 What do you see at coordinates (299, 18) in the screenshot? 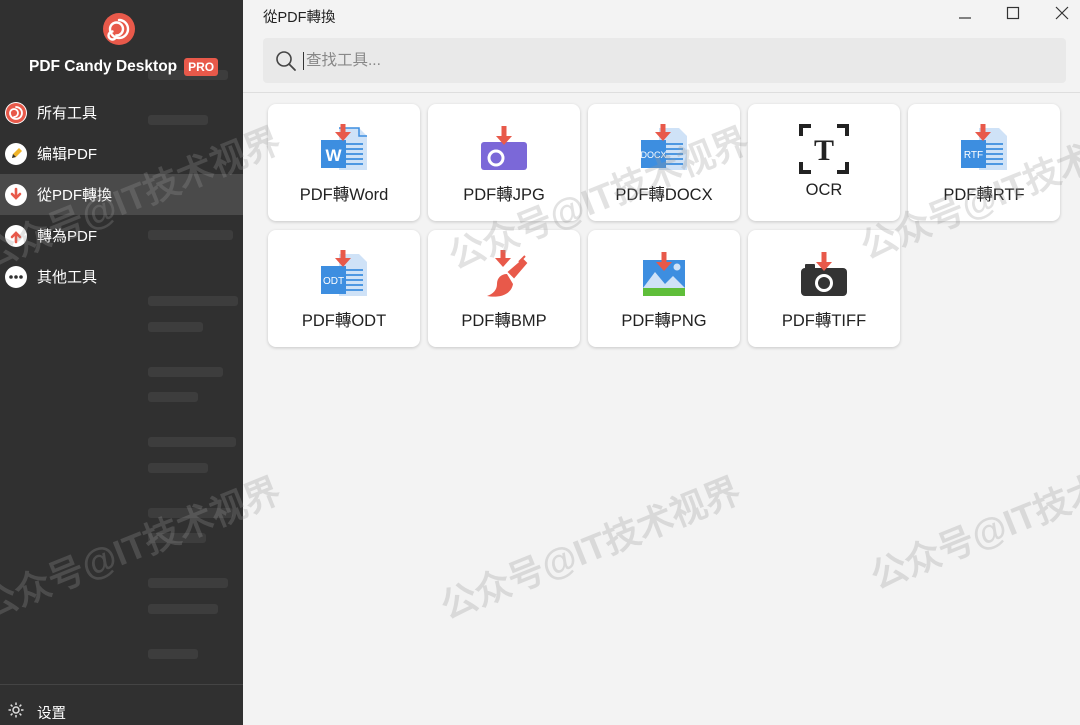
I see `window-title: 從PDF轉換` at bounding box center [299, 18].